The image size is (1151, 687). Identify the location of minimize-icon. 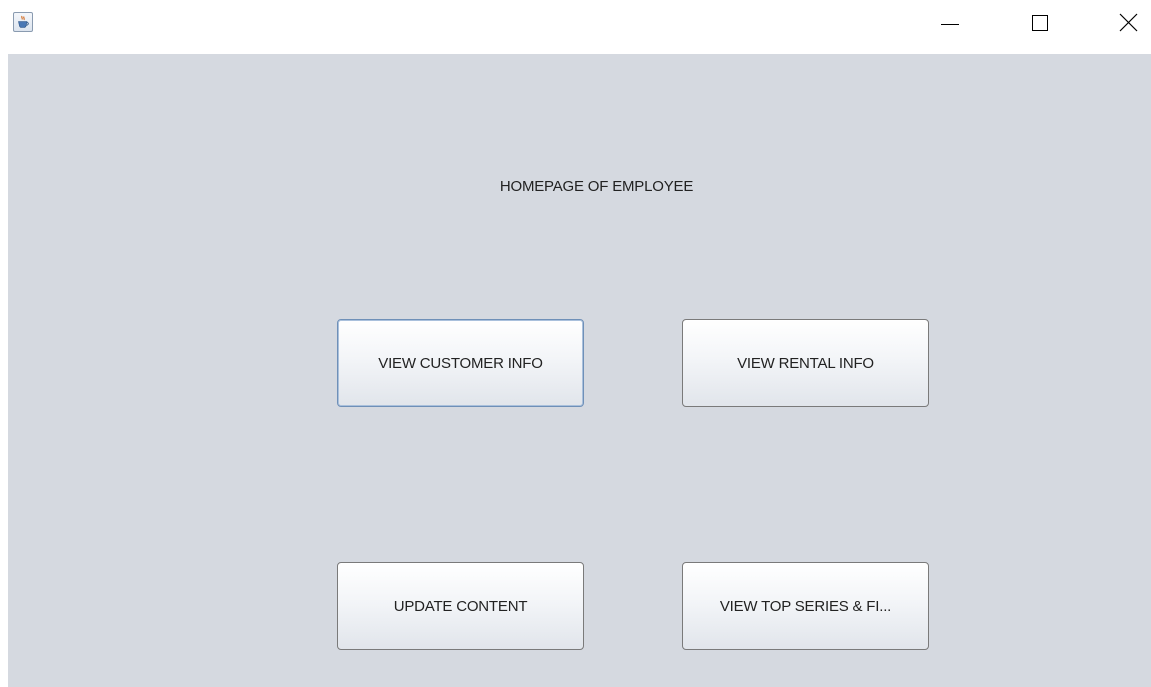
(950, 24).